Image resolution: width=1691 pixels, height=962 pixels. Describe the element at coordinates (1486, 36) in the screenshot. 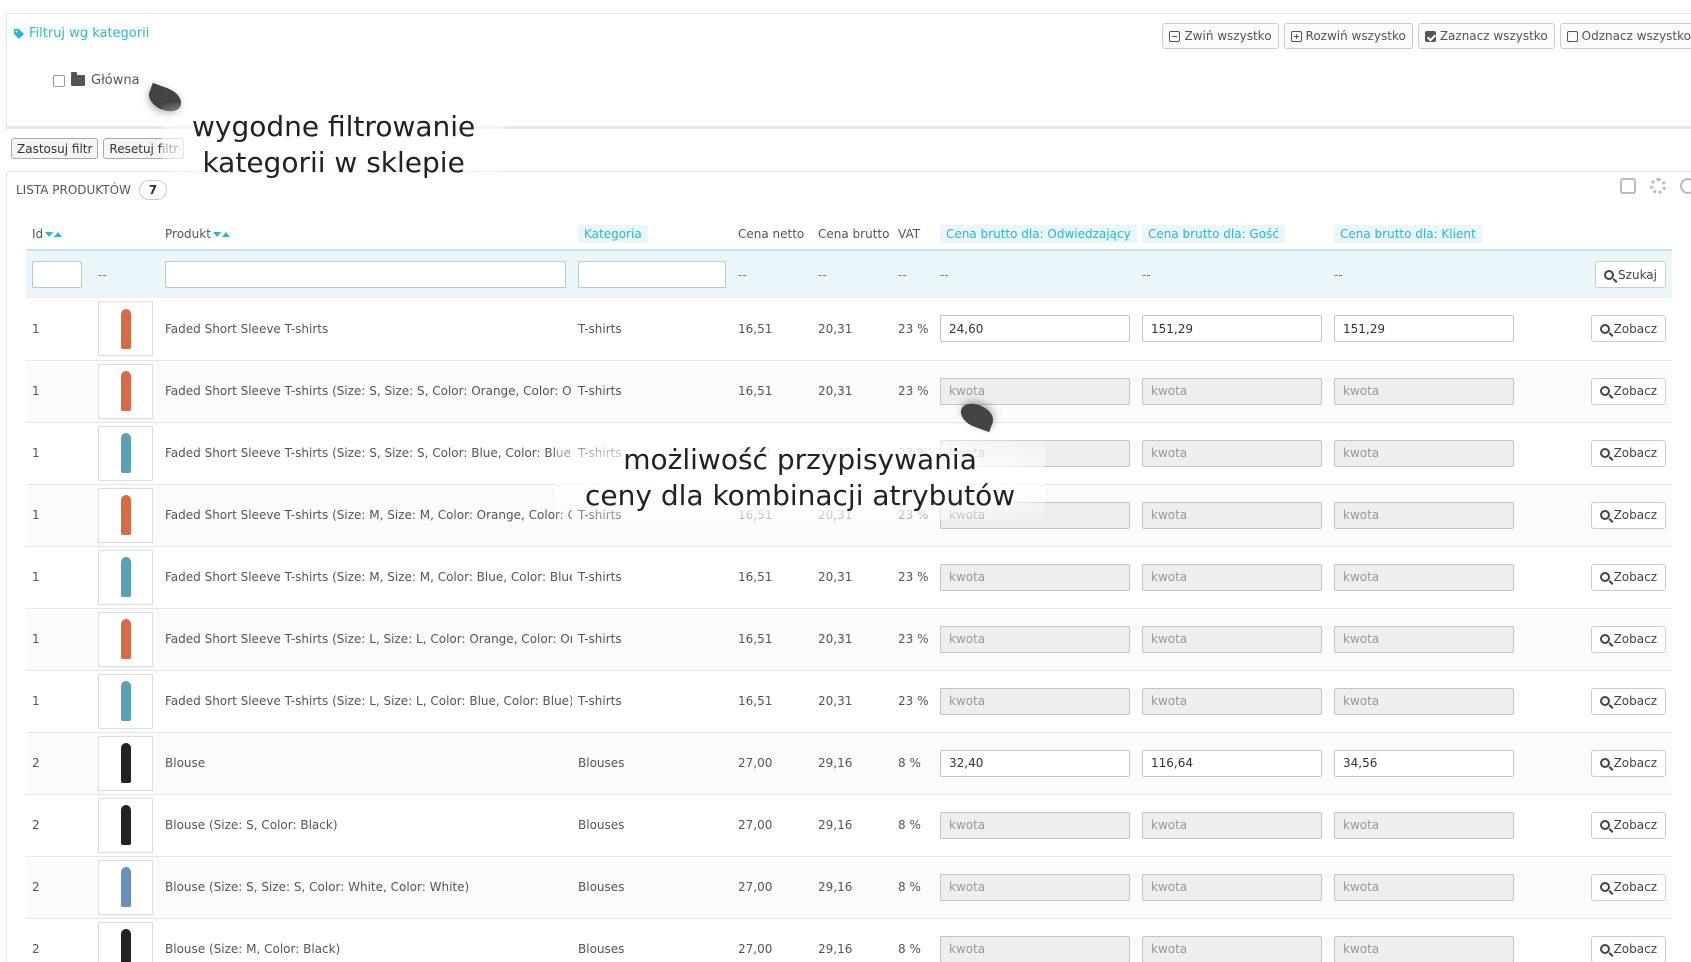

I see `select-all-button: Zaznacz wszystko` at that location.